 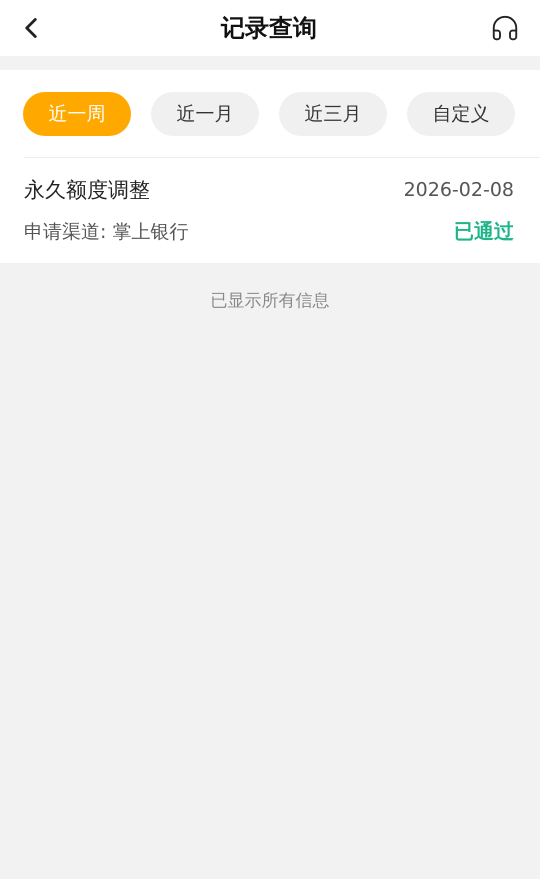 What do you see at coordinates (505, 28) in the screenshot?
I see `headset-icon` at bounding box center [505, 28].